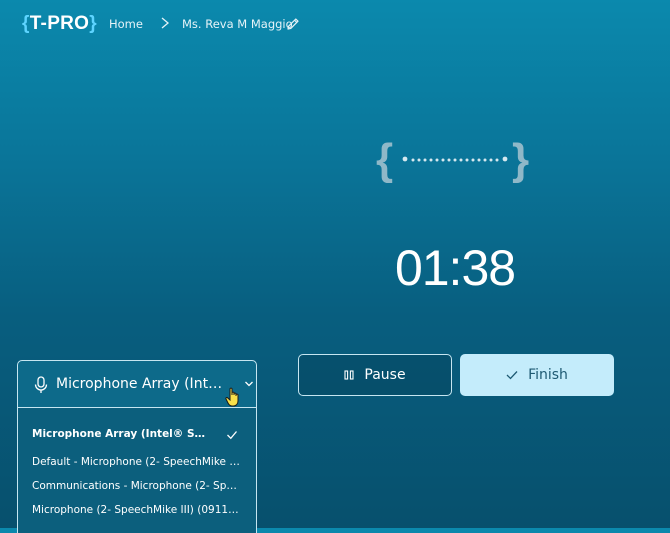 This screenshot has height=533, width=670. Describe the element at coordinates (41, 384) in the screenshot. I see `microphone-icon` at that location.